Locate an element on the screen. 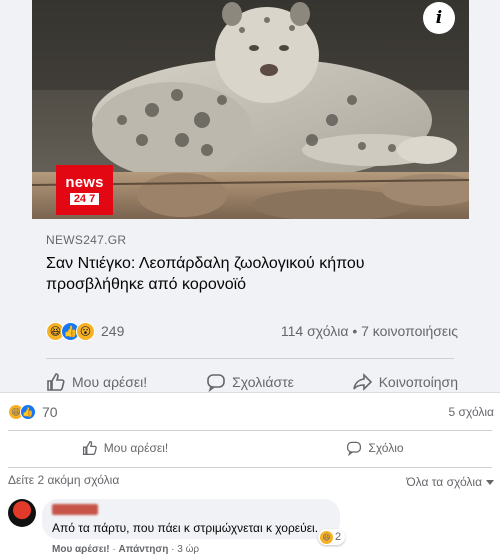 This screenshot has width=500, height=555. comments-shares-count: 114 σχόλια • 7 κοινοποιήσεις is located at coordinates (369, 331).